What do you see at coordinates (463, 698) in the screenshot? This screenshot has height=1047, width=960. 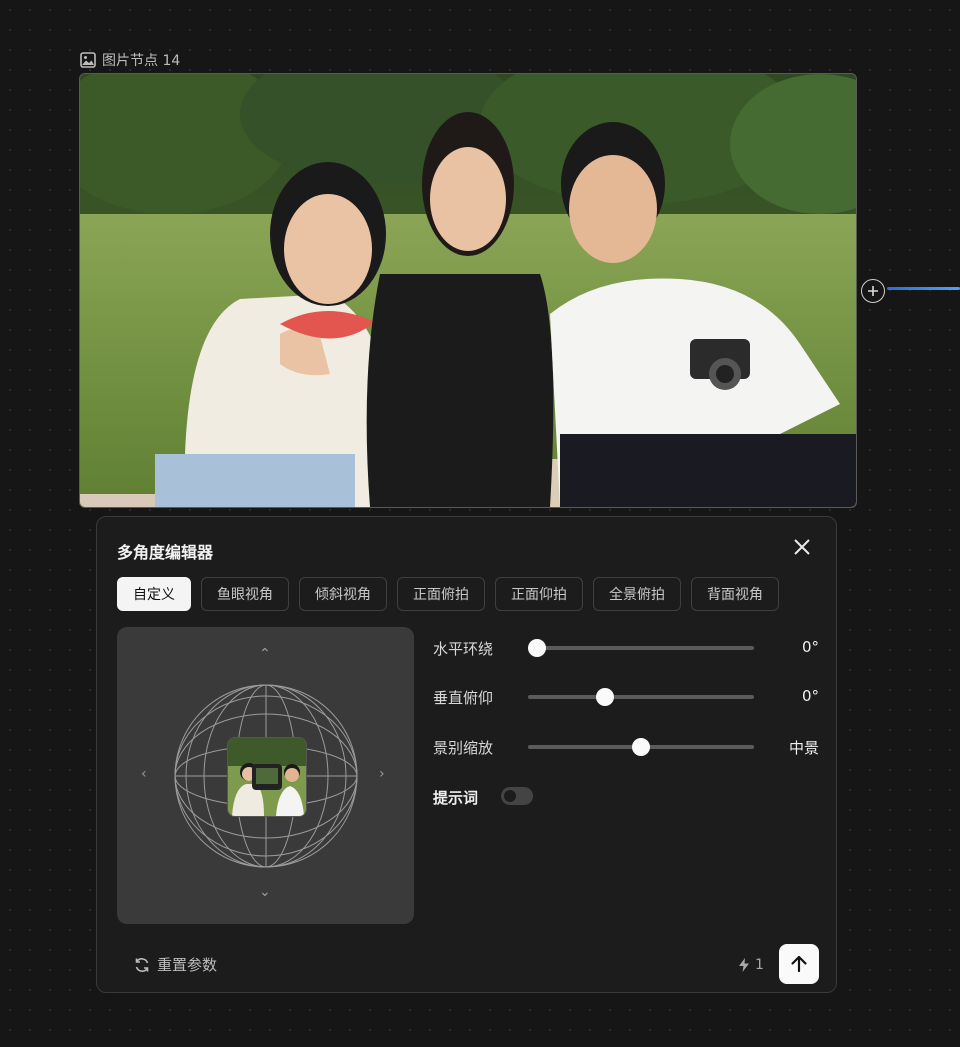 I see `slider-label: 垂直俯仰` at bounding box center [463, 698].